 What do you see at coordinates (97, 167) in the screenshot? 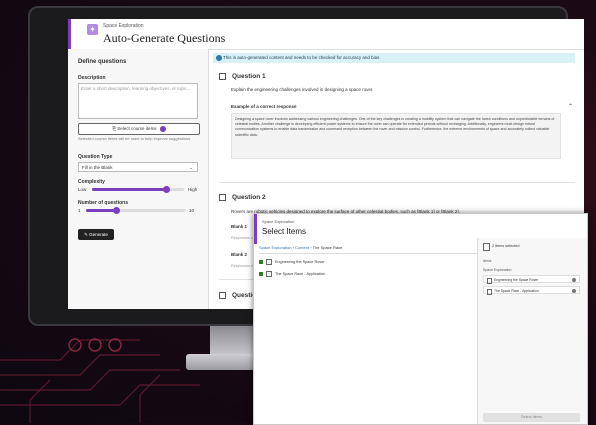
I see `question-type-value: Fill in the Blank` at bounding box center [97, 167].